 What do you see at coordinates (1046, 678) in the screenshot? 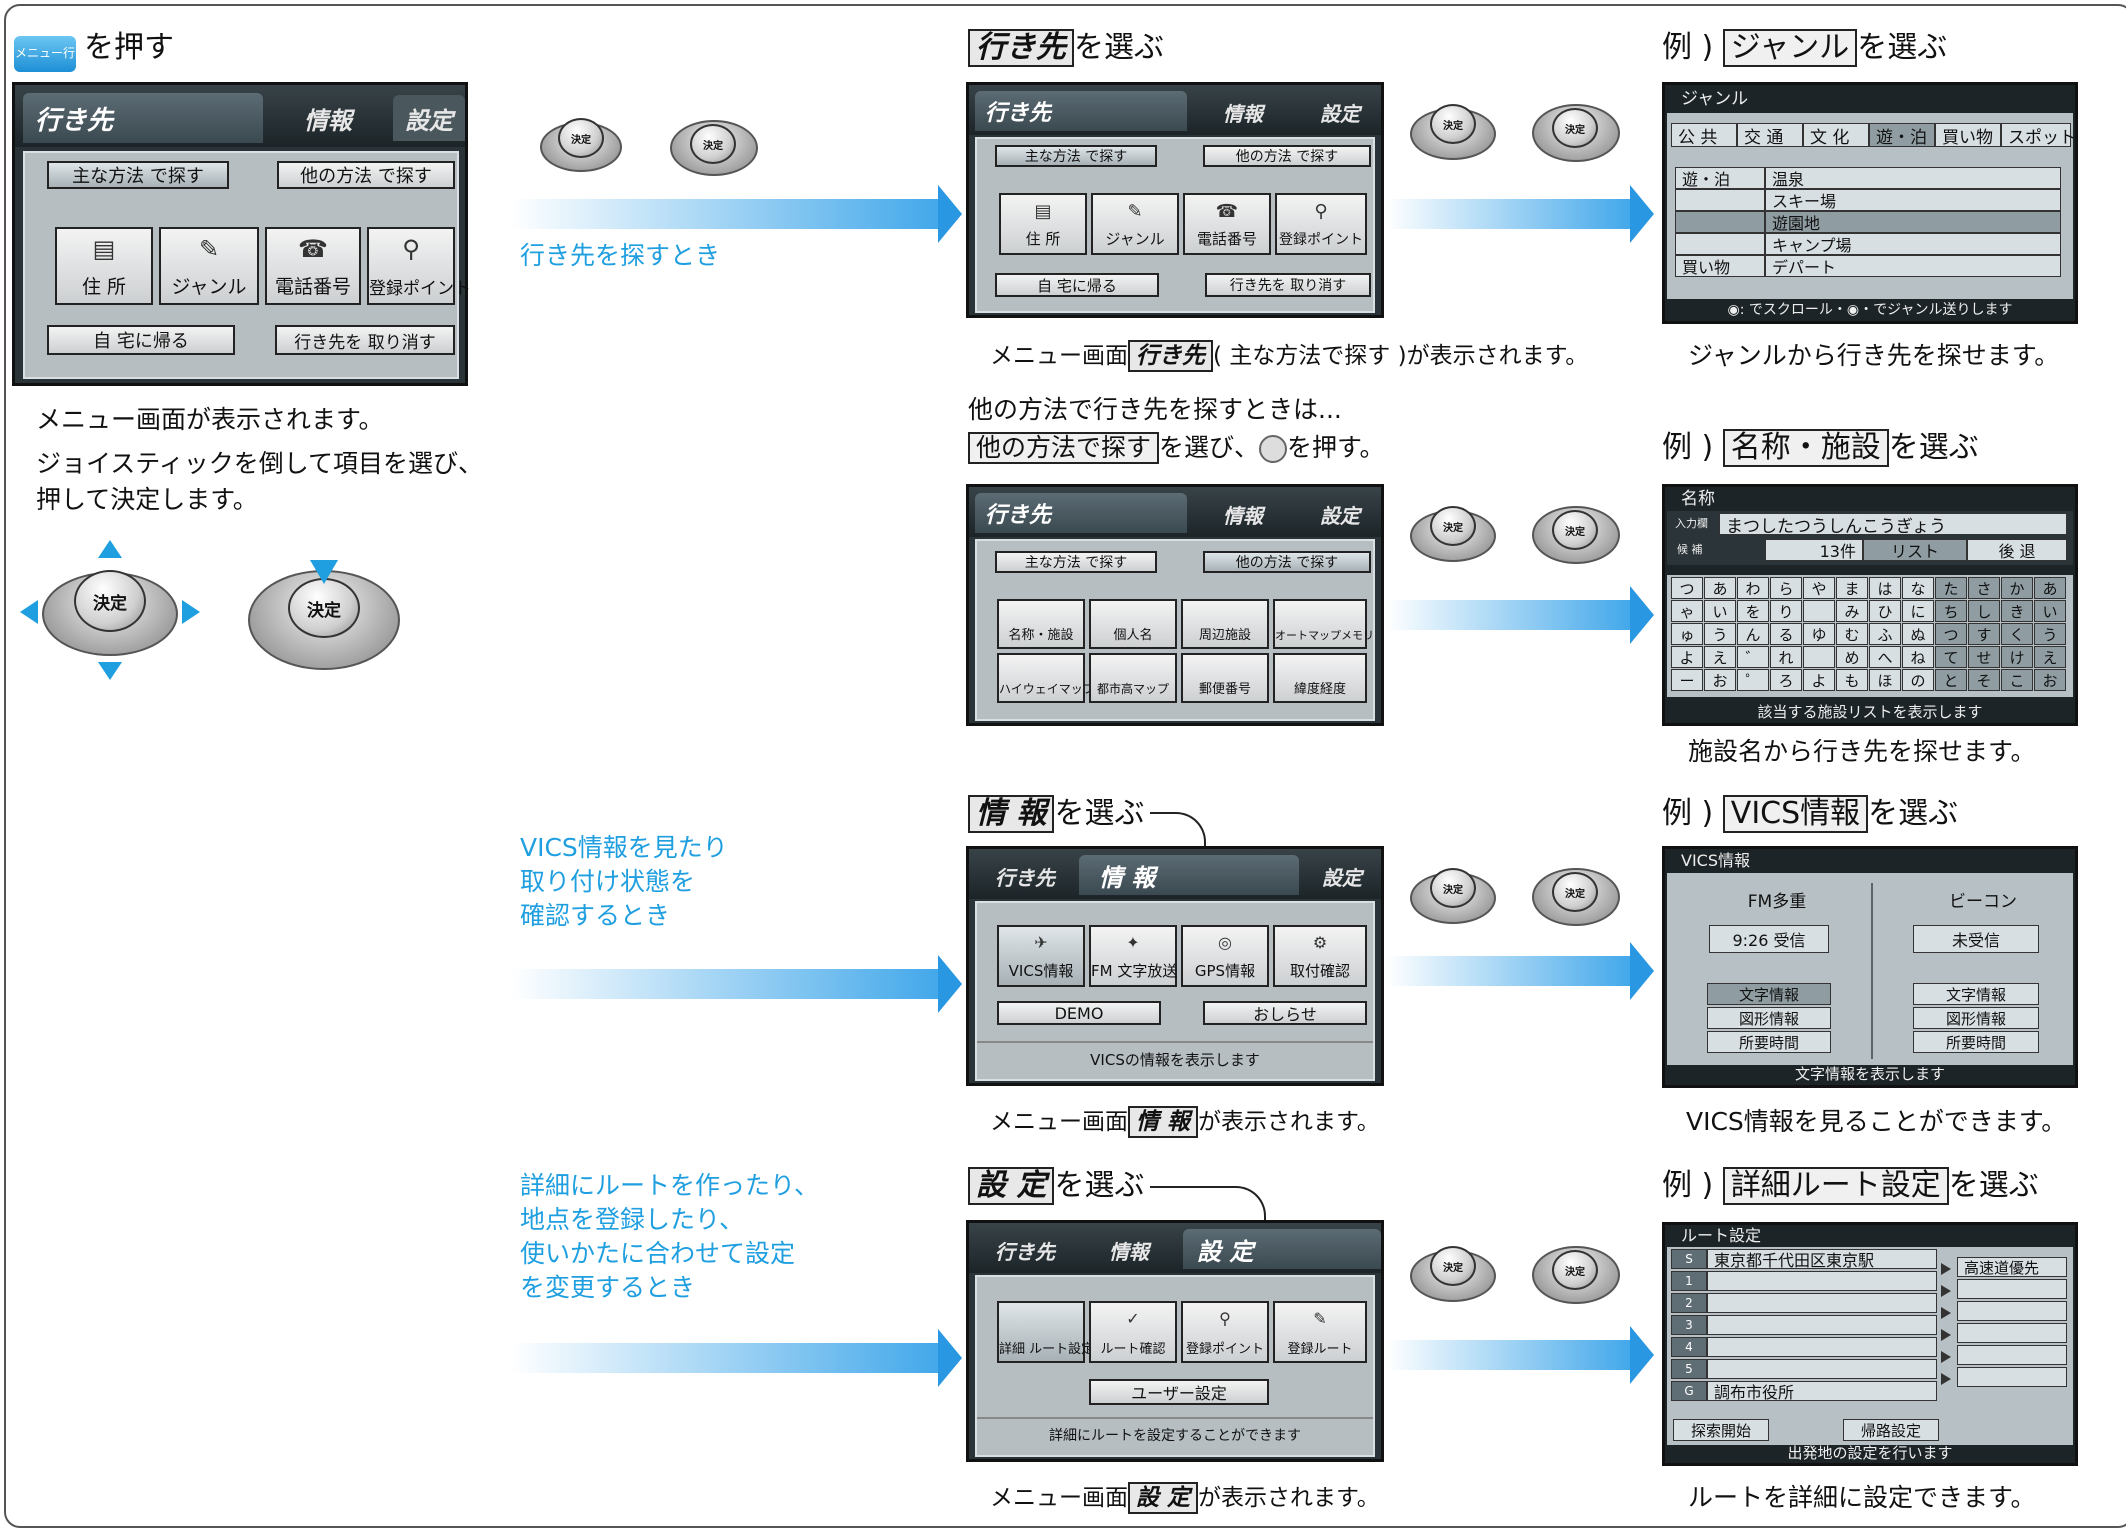
I see `highway-map-button: ハイウェイマップ` at bounding box center [1046, 678].